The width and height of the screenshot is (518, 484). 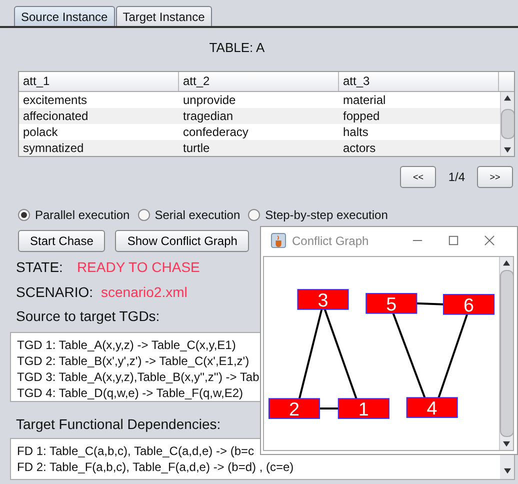 What do you see at coordinates (64, 16) in the screenshot?
I see `tab: Source Instance` at bounding box center [64, 16].